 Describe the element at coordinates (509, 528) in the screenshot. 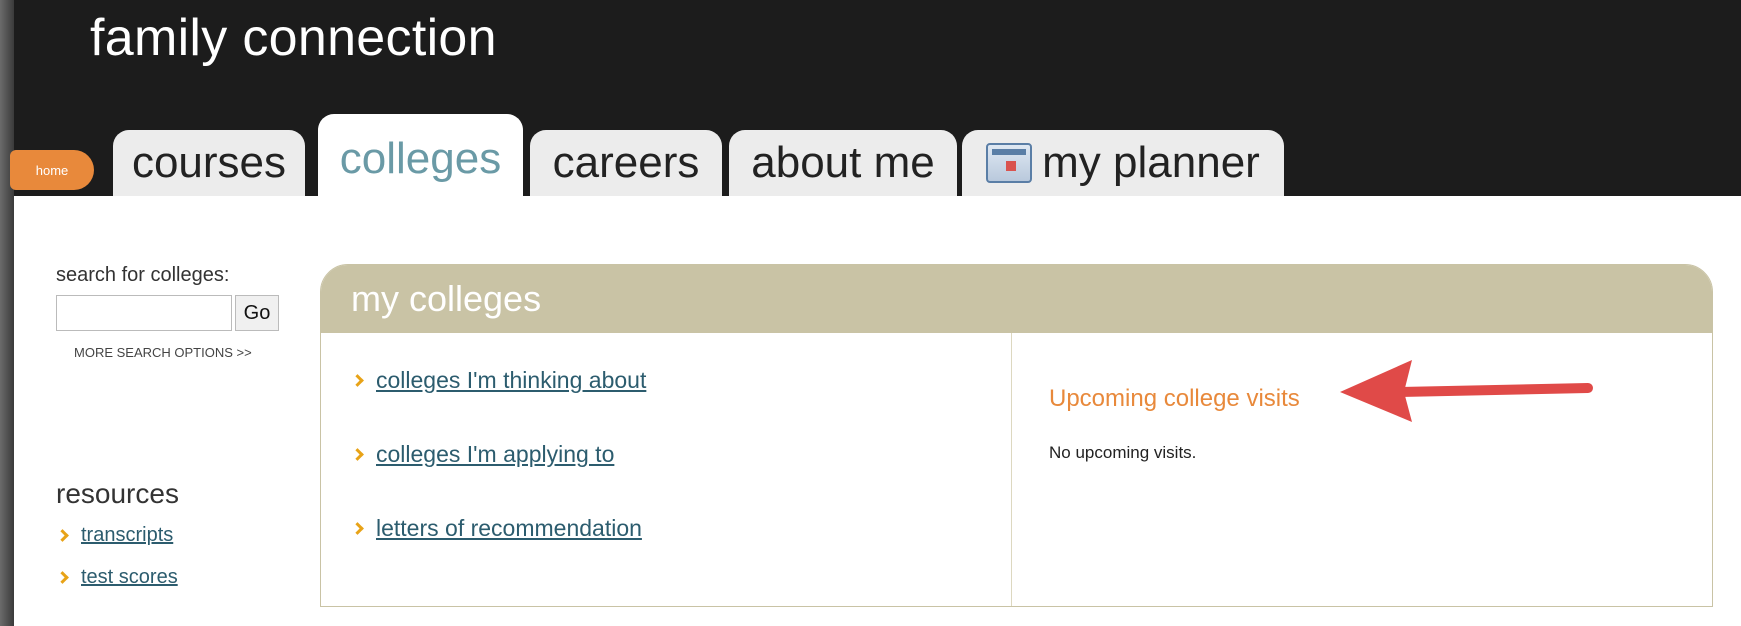

I see `letters-of-recommendation-link: letters of recommendation` at that location.